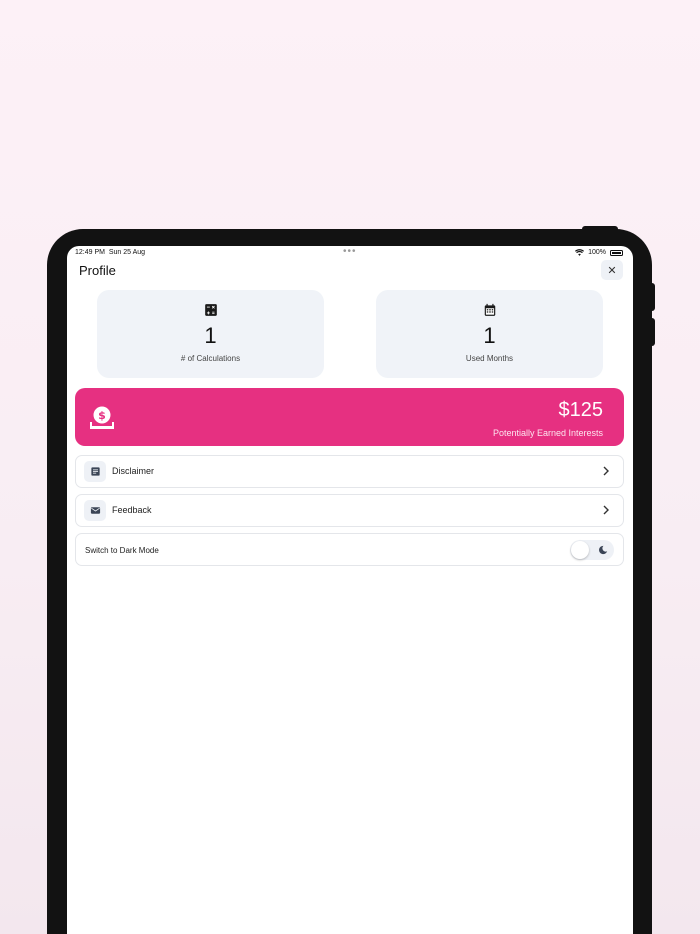  I want to click on money-savings-icon: $, so click(102, 417).